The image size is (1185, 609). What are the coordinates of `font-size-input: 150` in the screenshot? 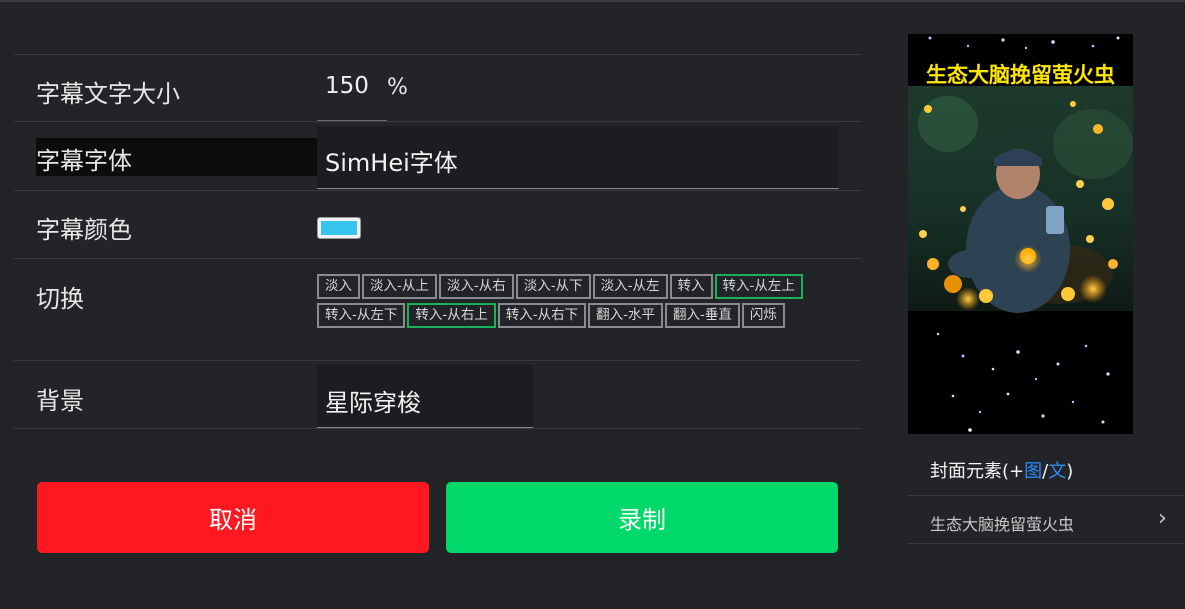 It's located at (352, 88).